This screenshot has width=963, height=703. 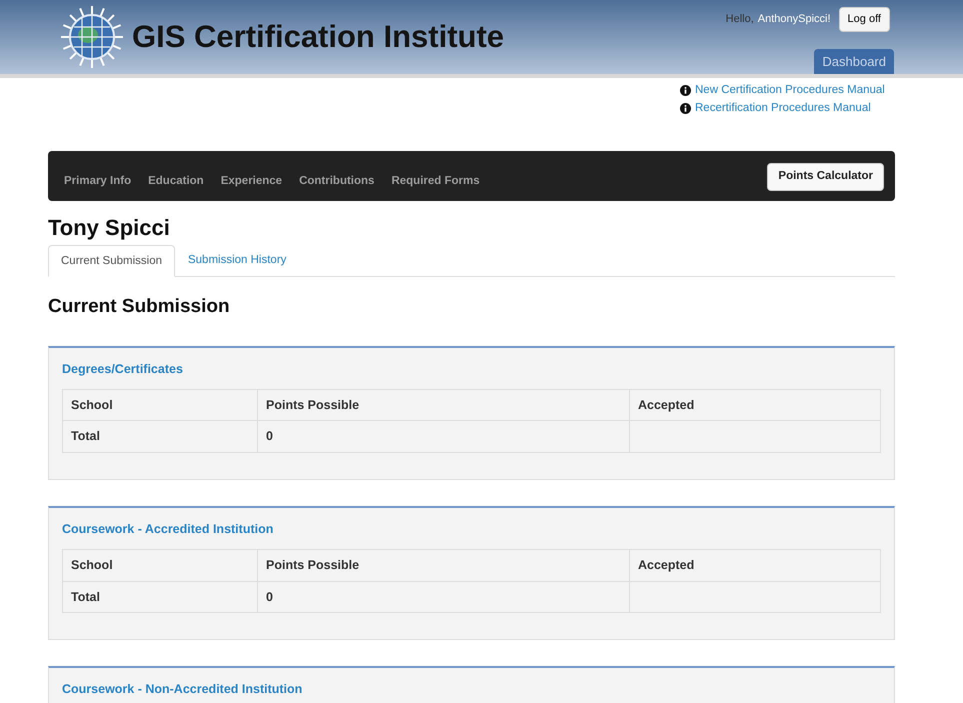 I want to click on panel-title: Coursework - Non-Accredited Institution, so click(x=183, y=689).